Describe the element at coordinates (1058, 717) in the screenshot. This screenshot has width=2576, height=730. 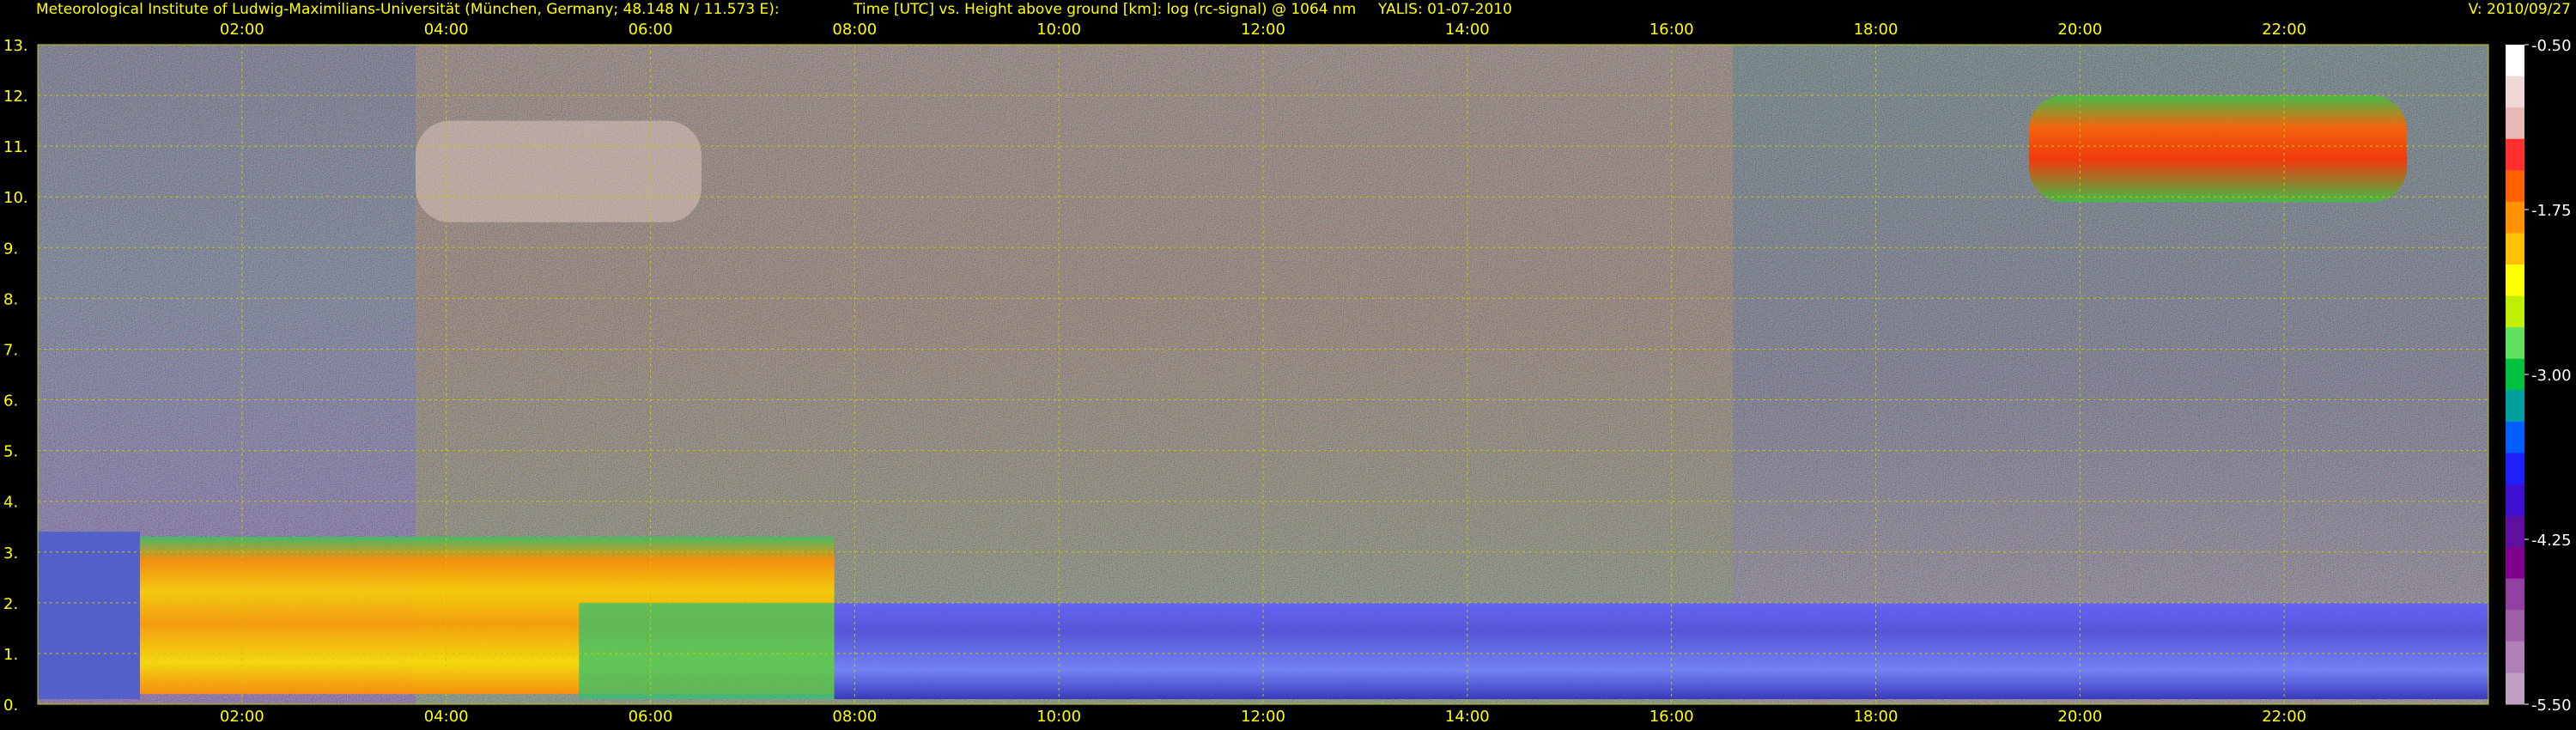
I see `x-tick-label-bottom: 10:00` at that location.